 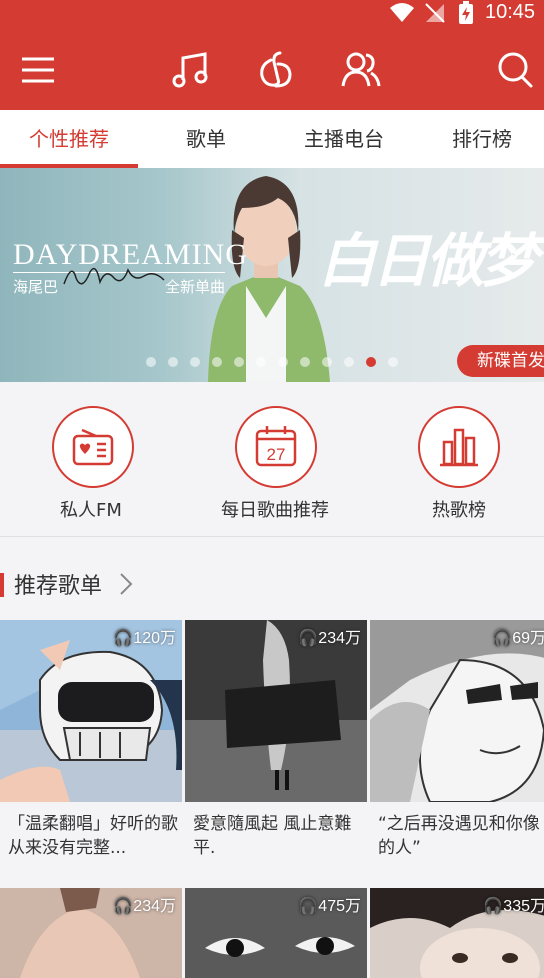 I want to click on banner-calligraphy: 白日做梦, so click(x=428, y=261).